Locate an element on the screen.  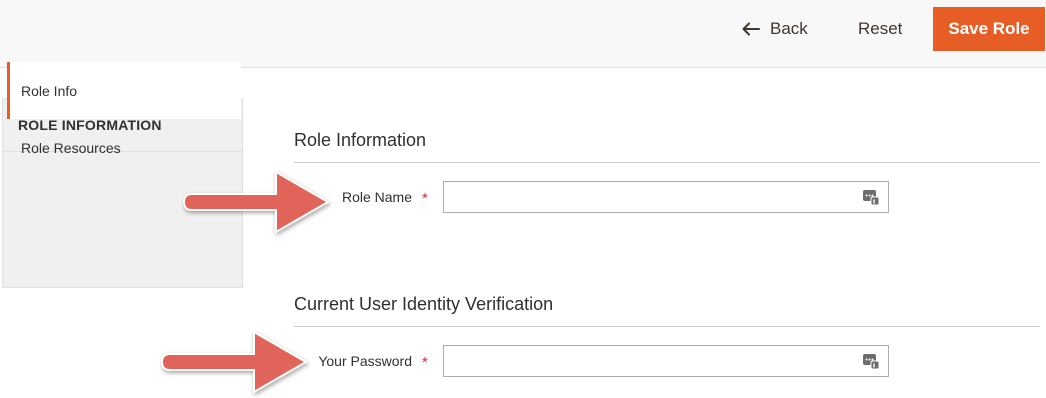
back-button: Back is located at coordinates (775, 29).